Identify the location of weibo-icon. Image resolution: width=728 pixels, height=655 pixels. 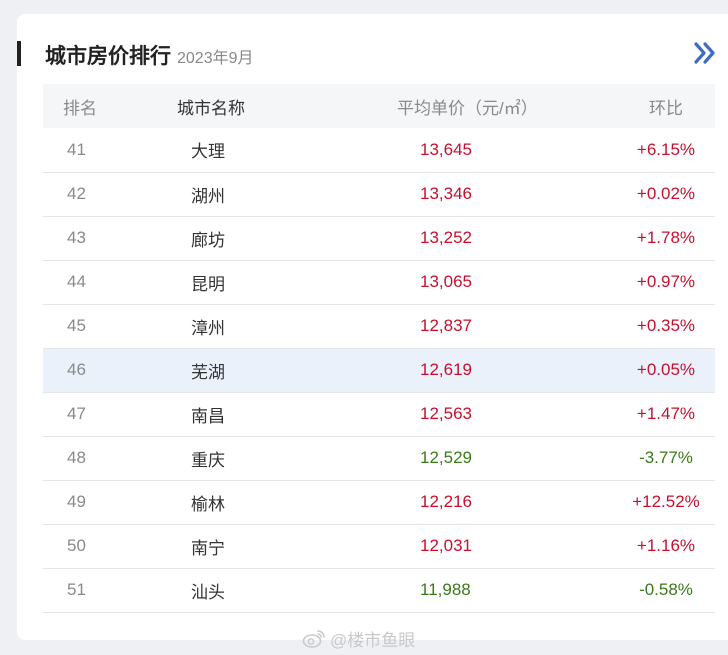
(313, 638).